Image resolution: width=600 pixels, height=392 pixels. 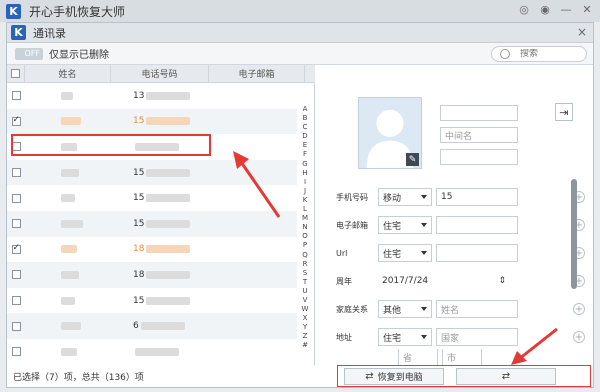 What do you see at coordinates (579, 309) in the screenshot?
I see `add-family-icon: +` at bounding box center [579, 309].